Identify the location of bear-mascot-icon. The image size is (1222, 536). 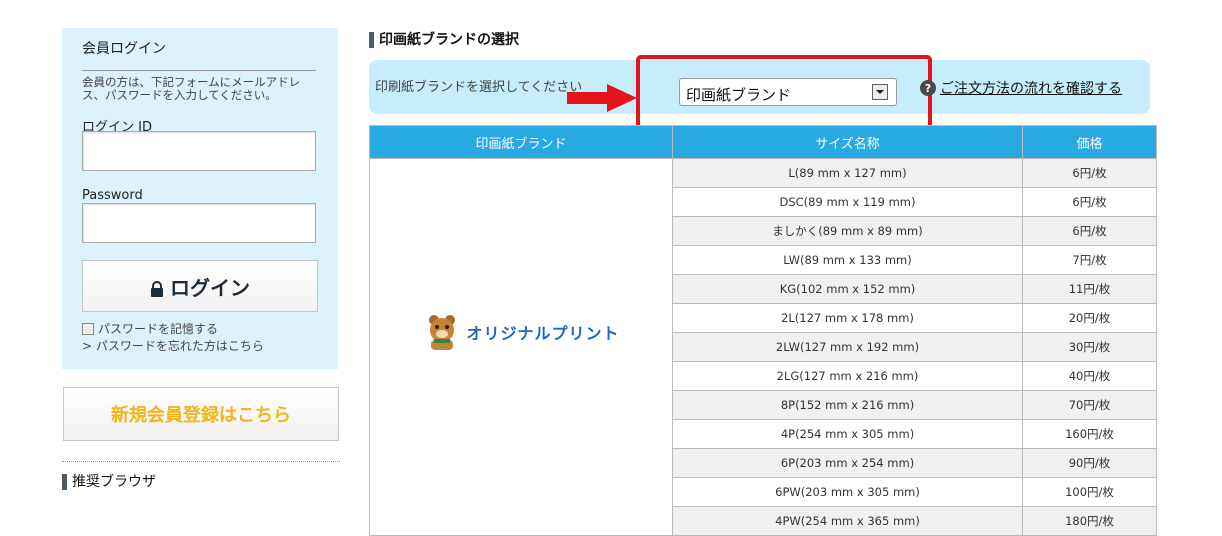
(442, 332).